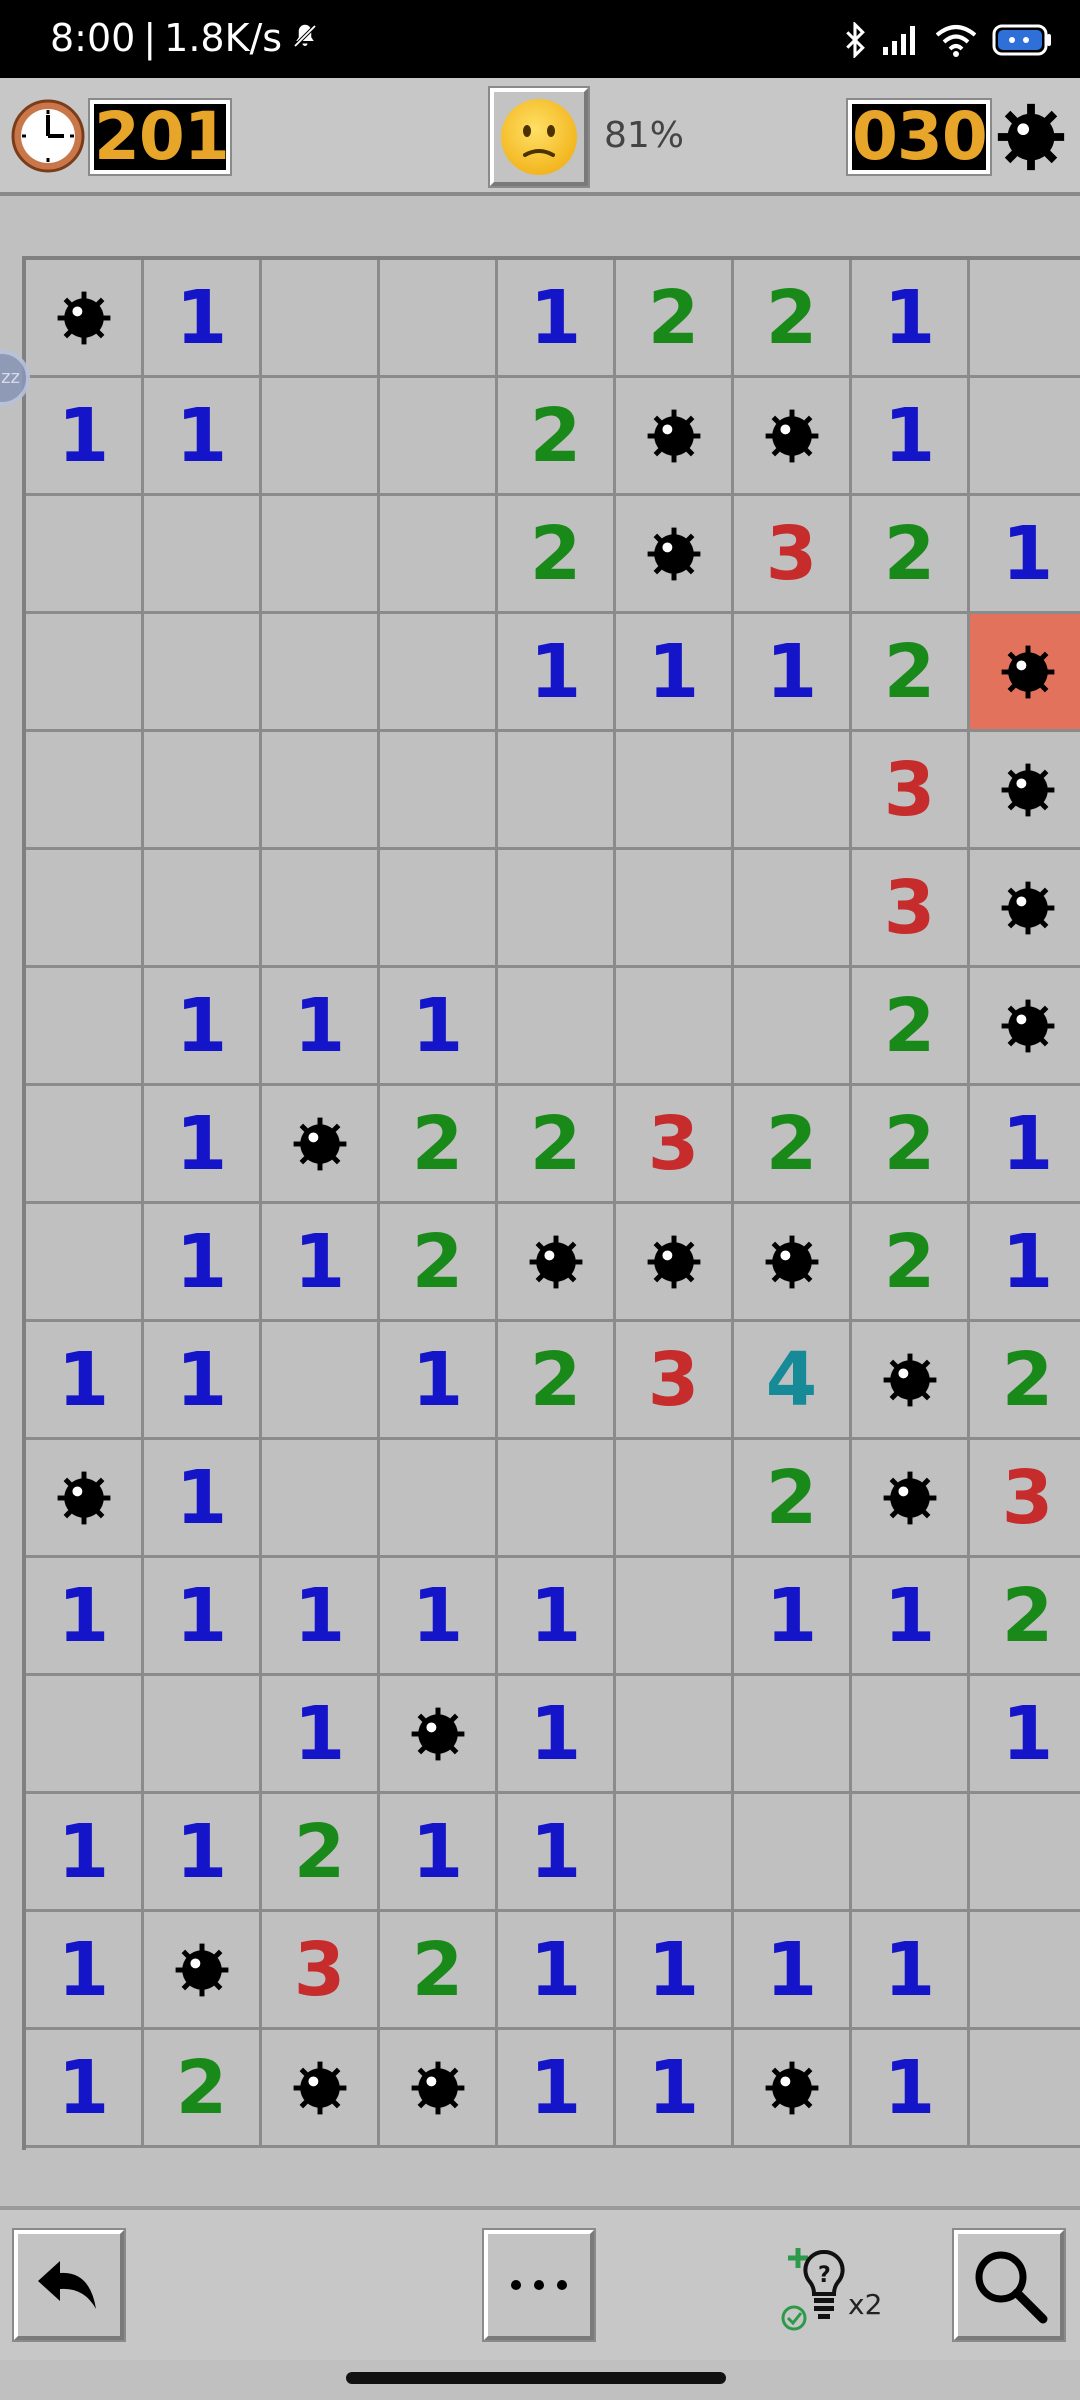 The width and height of the screenshot is (1080, 2400). What do you see at coordinates (1025, 673) in the screenshot?
I see `exploded-mine-cell` at bounding box center [1025, 673].